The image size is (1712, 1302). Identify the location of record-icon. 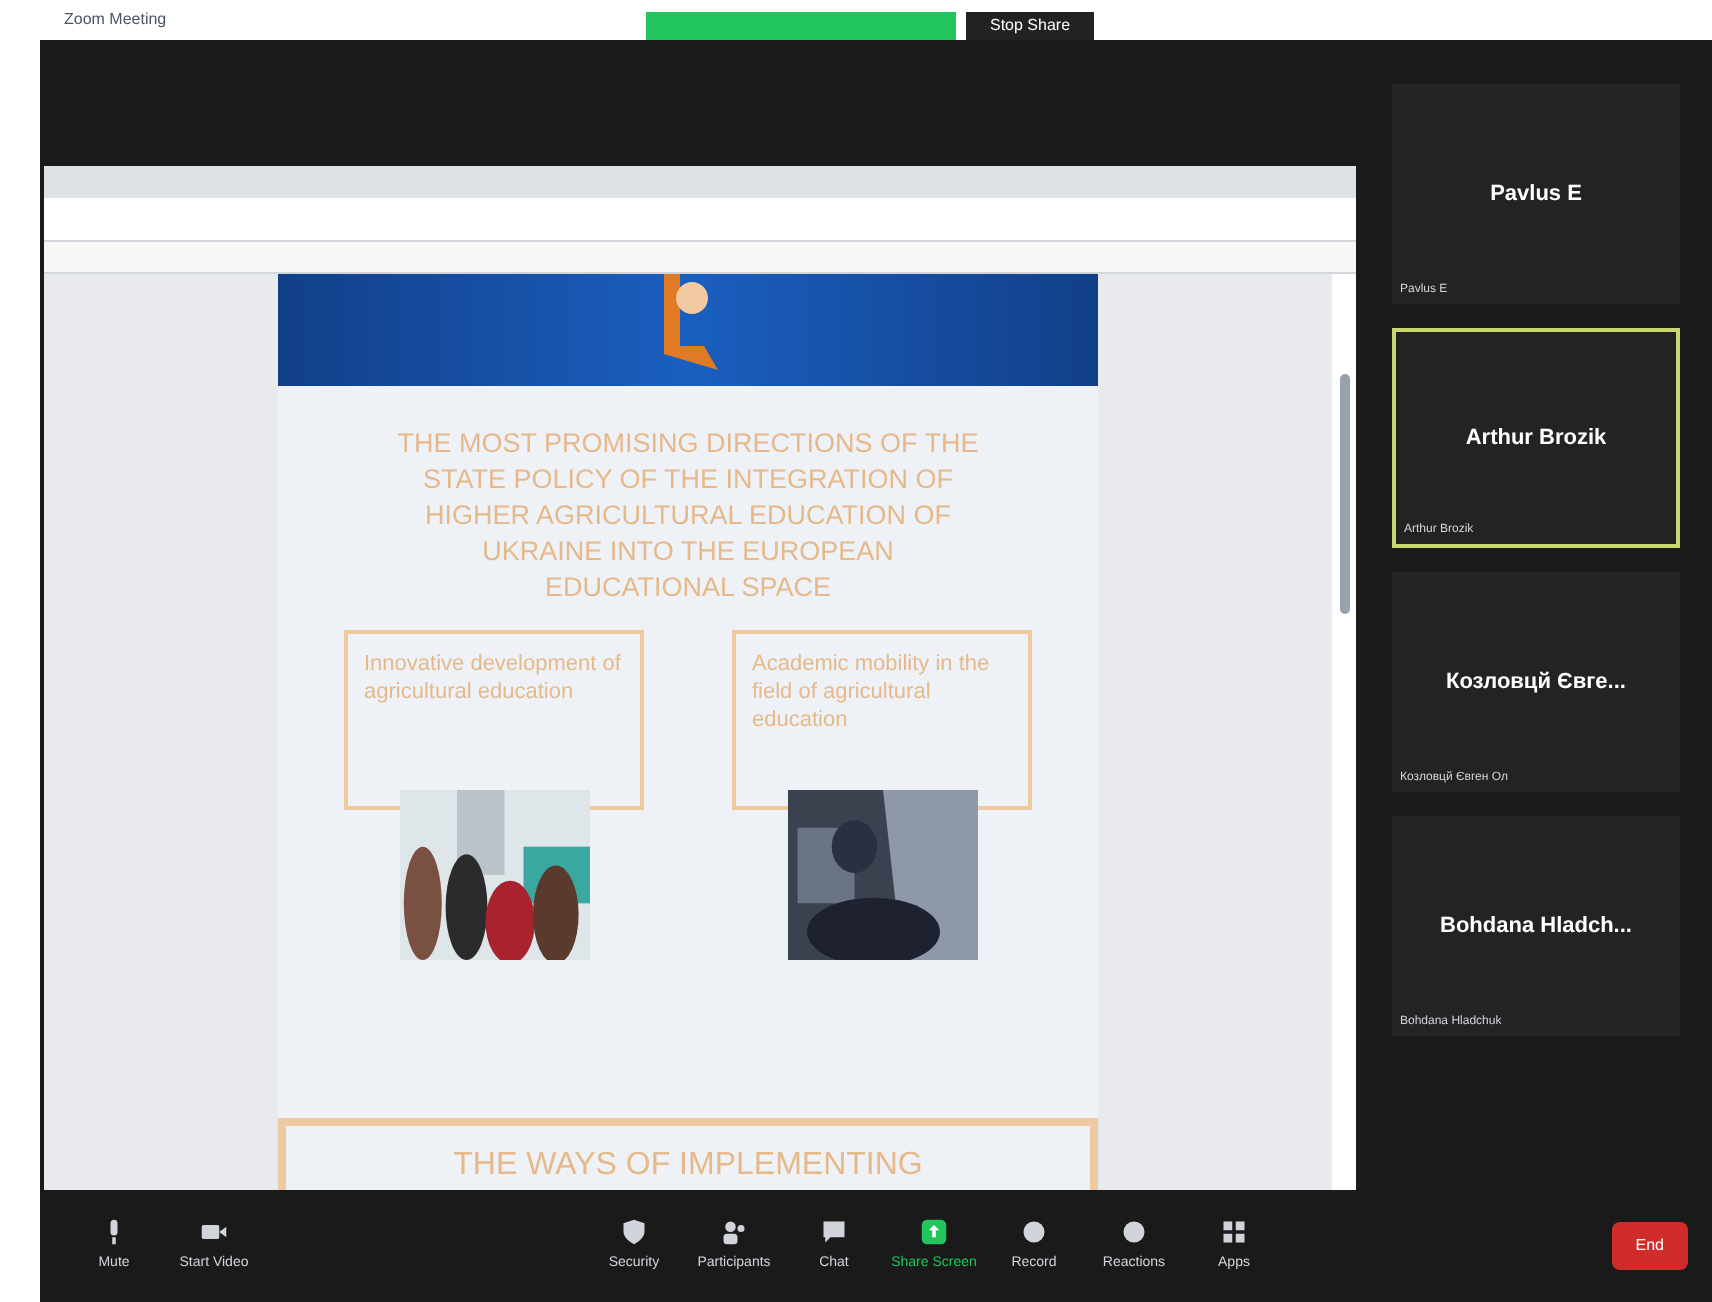
(1034, 1231).